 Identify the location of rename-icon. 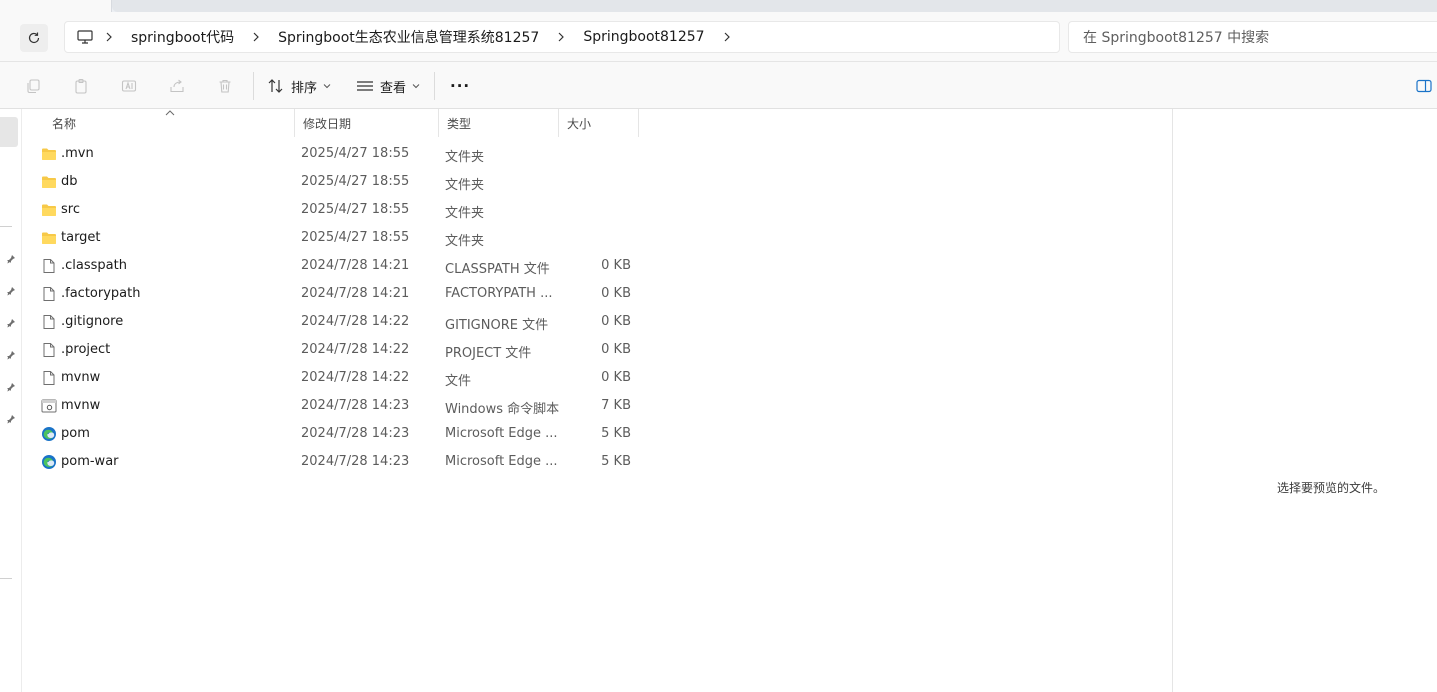
(129, 86).